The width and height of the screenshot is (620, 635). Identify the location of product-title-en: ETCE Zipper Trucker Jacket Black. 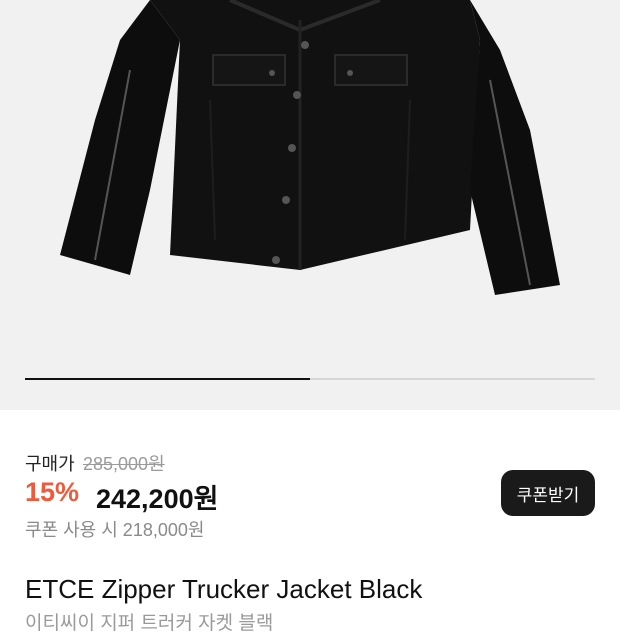
(224, 589).